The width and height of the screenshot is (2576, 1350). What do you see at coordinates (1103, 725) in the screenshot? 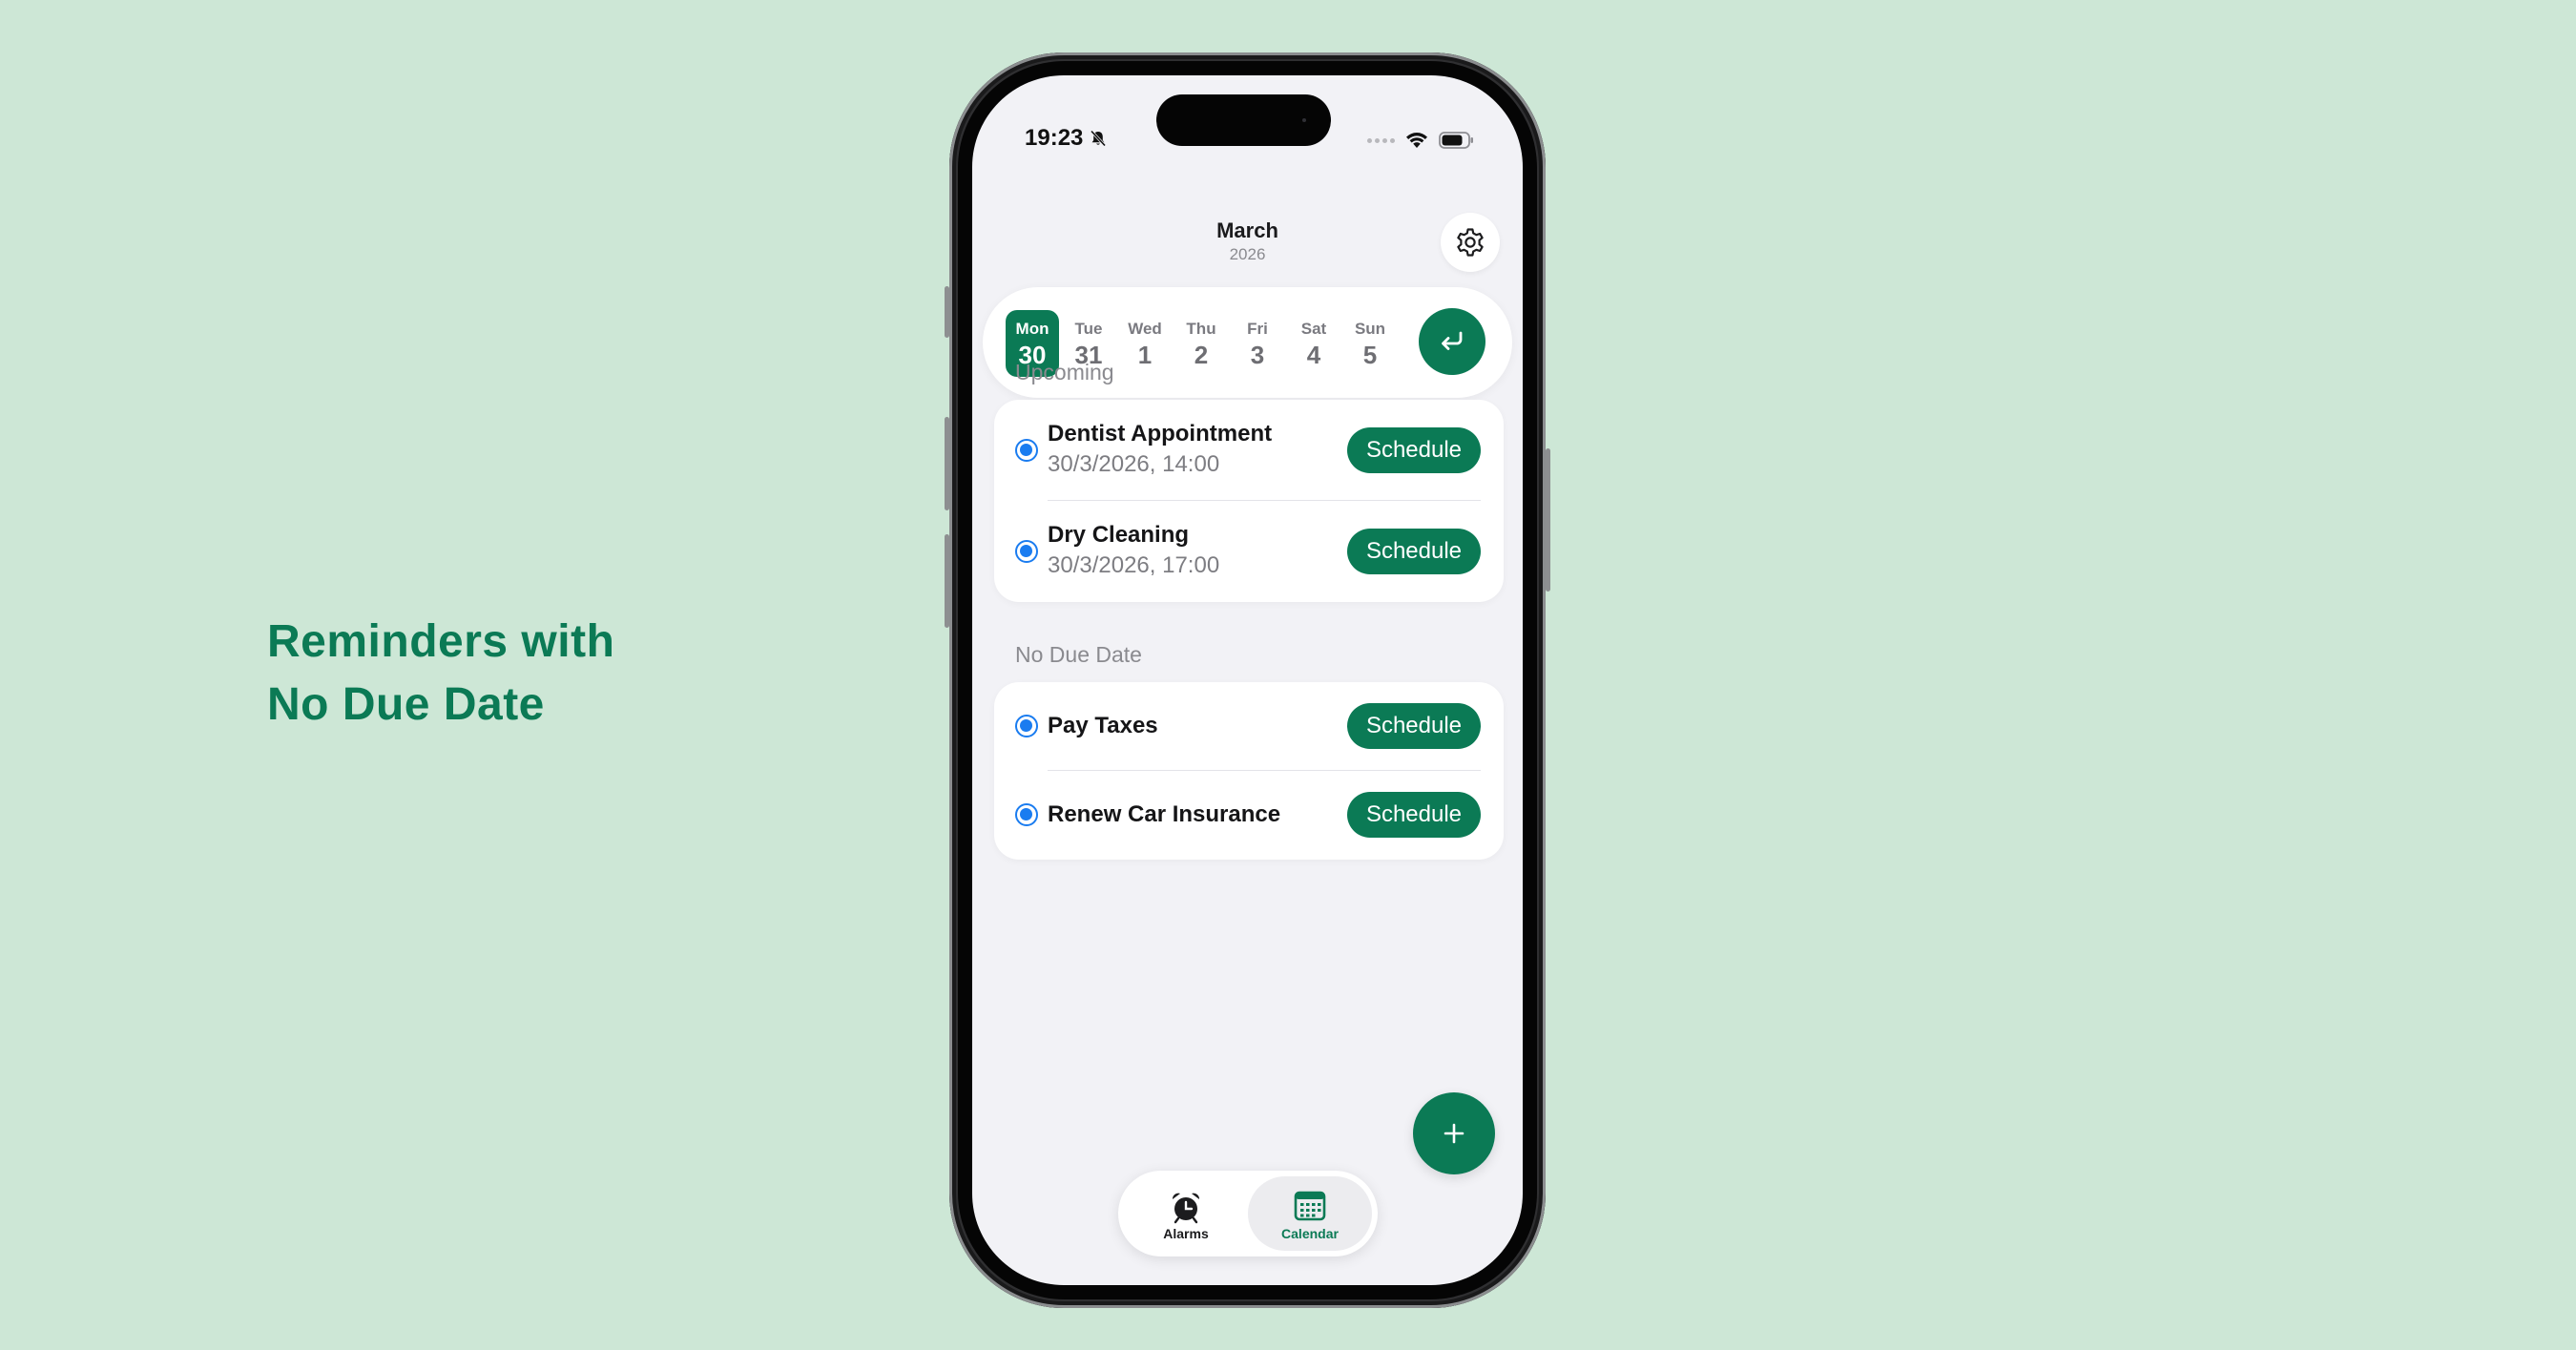
I see `reminder-title: Pay Taxes` at bounding box center [1103, 725].